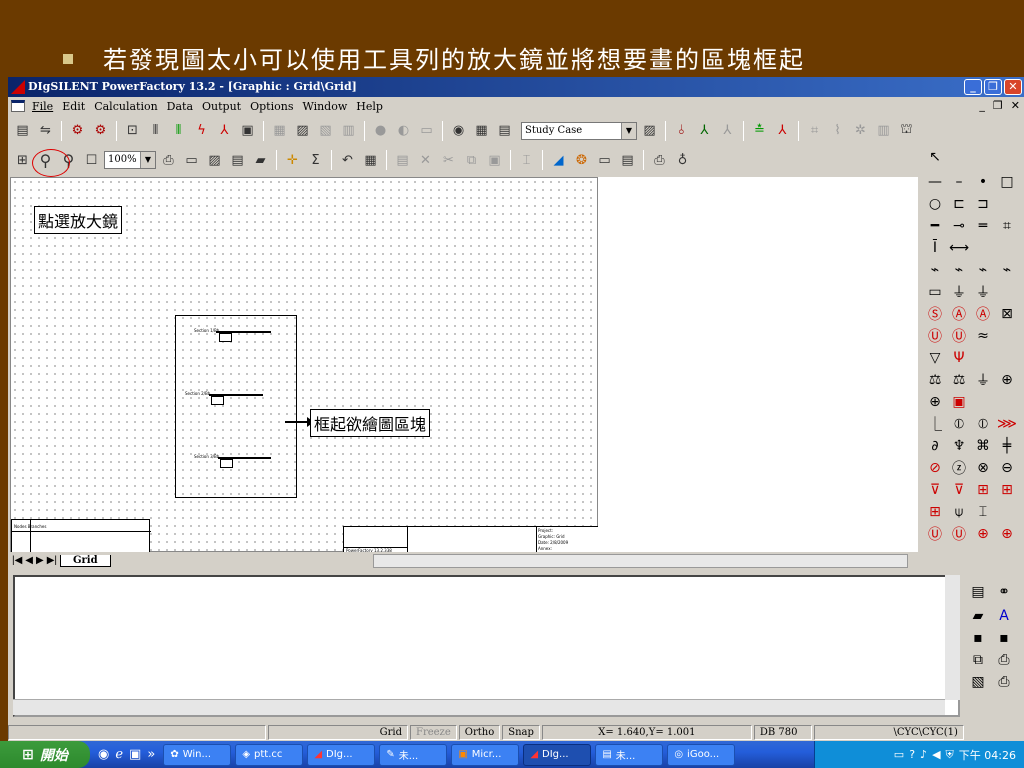 This screenshot has height=768, width=1024. What do you see at coordinates (978, 616) in the screenshot?
I see `open-icon: ▰` at bounding box center [978, 616].